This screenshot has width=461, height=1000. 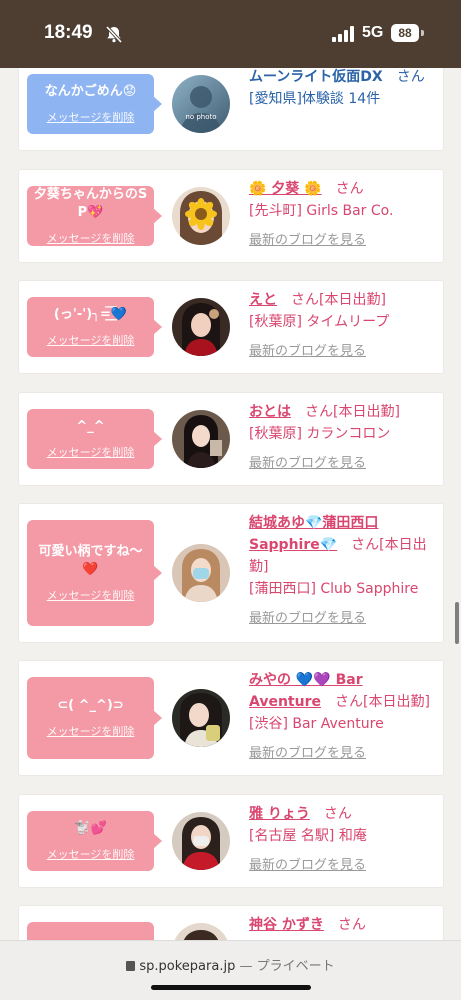 I want to click on message-card: 神谷 かずき さん, so click(x=231, y=923).